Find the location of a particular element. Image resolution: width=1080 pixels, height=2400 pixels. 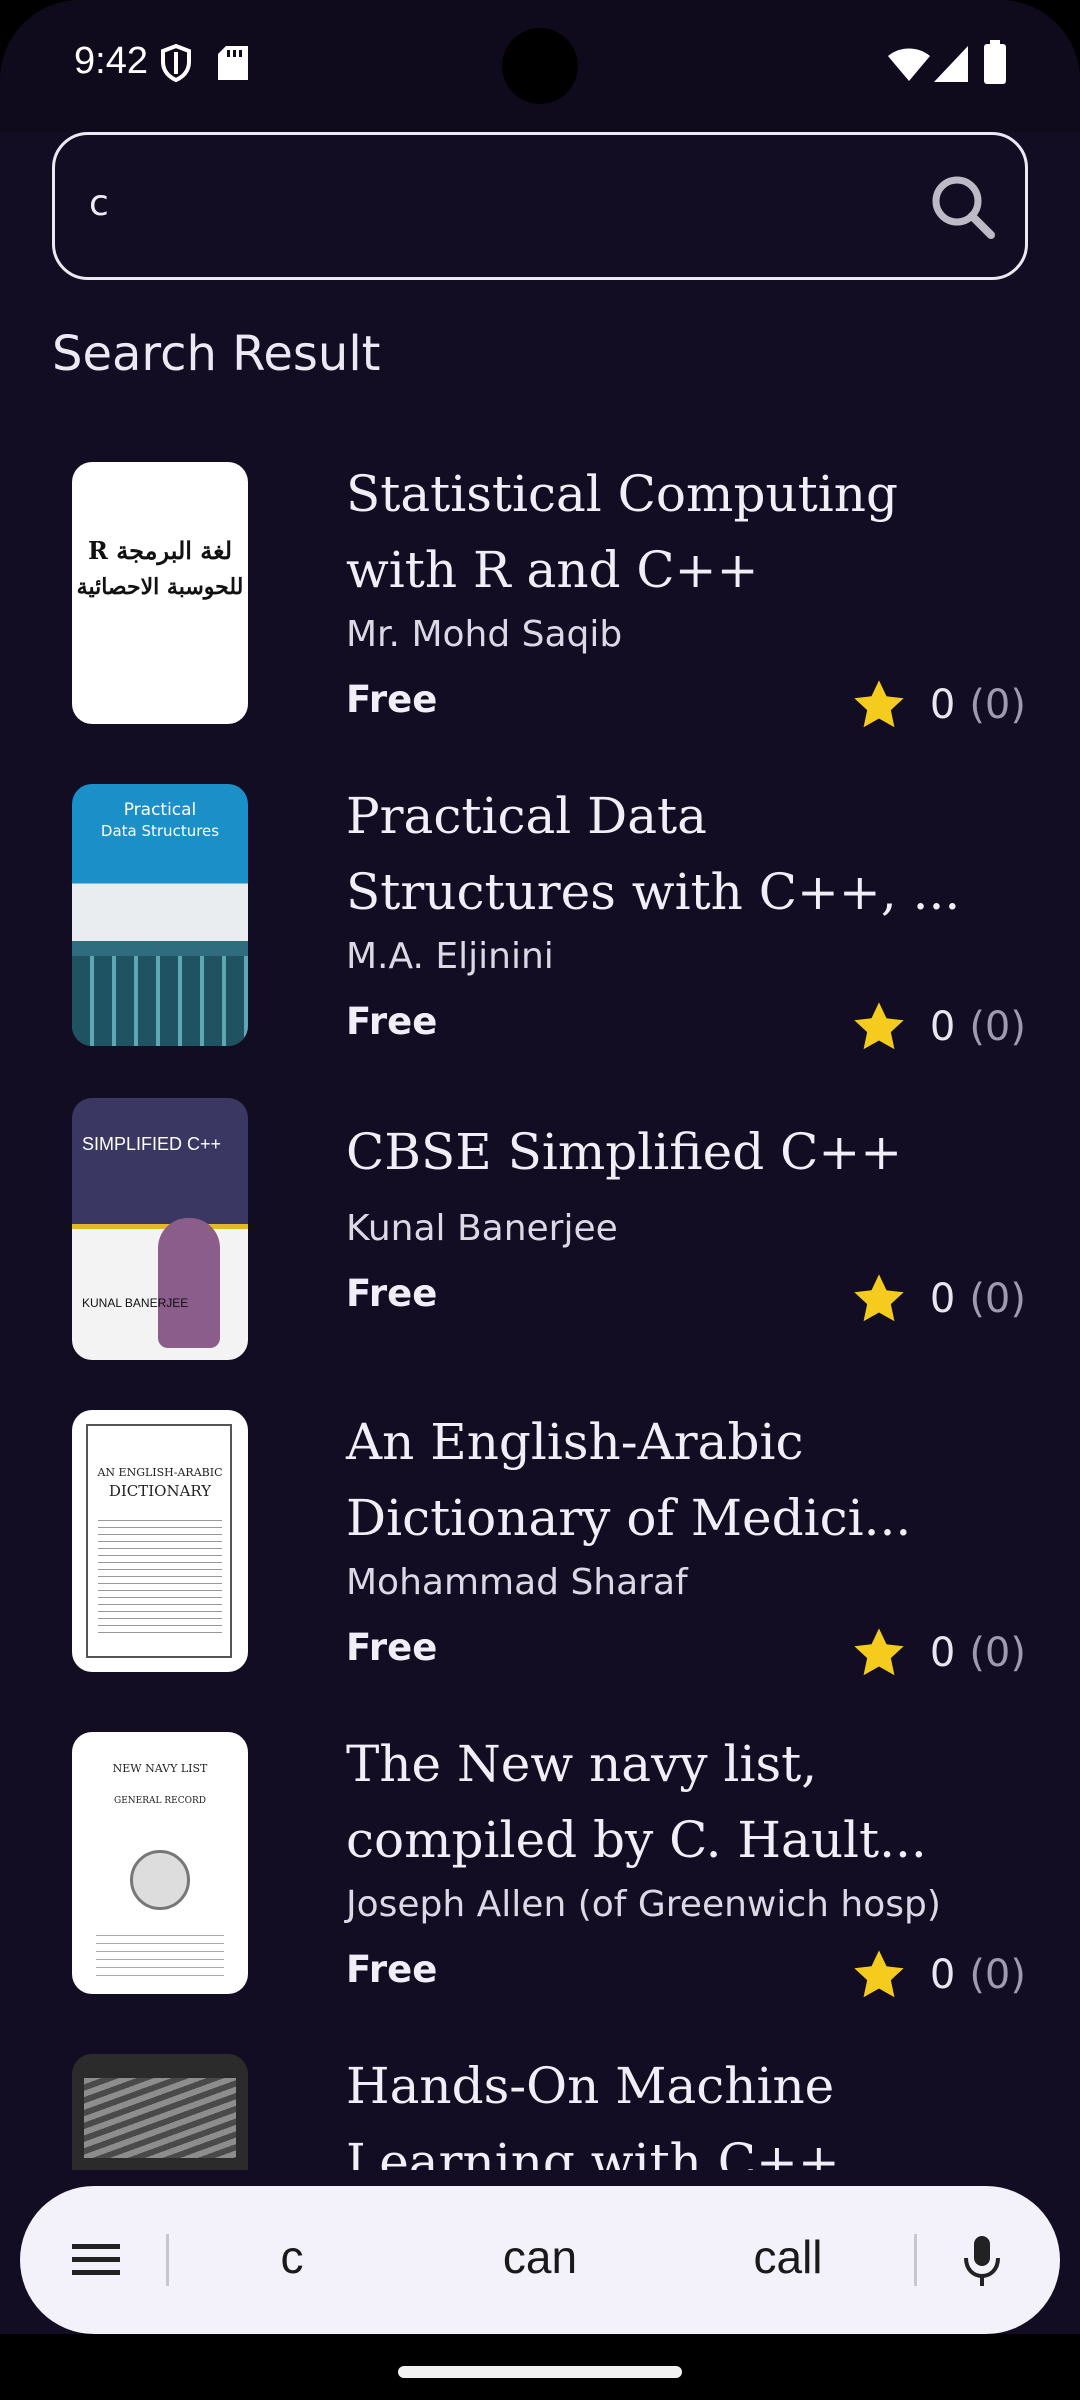

home-gesture-handle is located at coordinates (540, 2372).